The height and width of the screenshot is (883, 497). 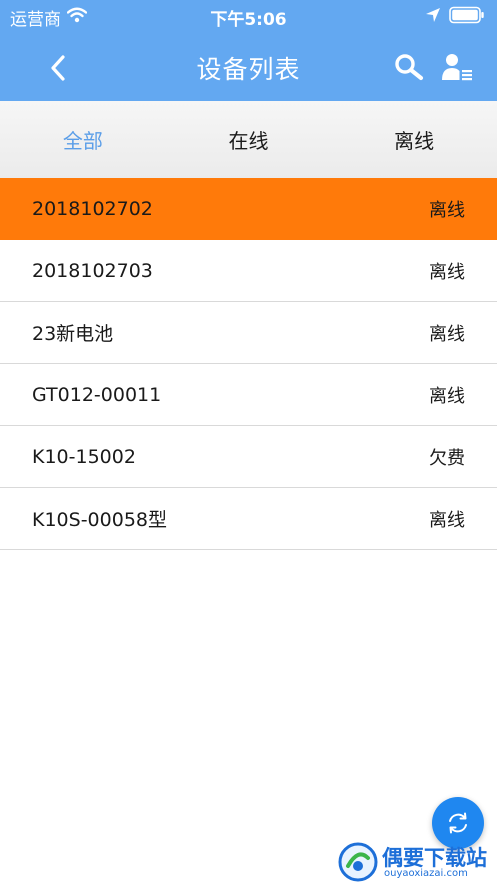 What do you see at coordinates (92, 208) in the screenshot?
I see `device-name: 2018102702` at bounding box center [92, 208].